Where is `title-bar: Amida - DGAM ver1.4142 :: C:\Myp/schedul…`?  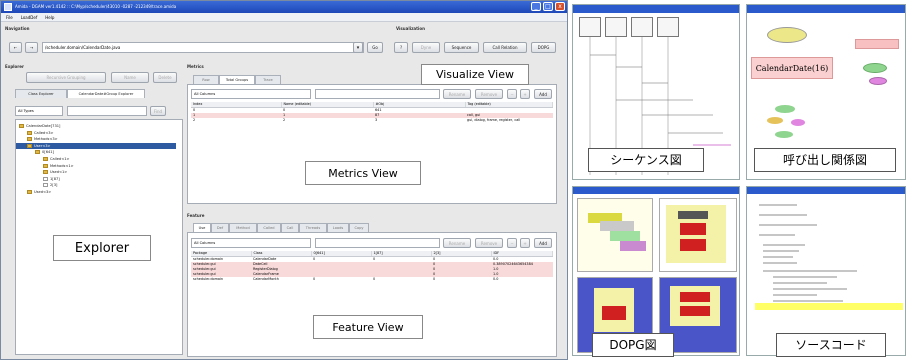 title-bar: Amida - DGAM ver1.4142 :: C:\Myp/schedul… is located at coordinates (284, 7).